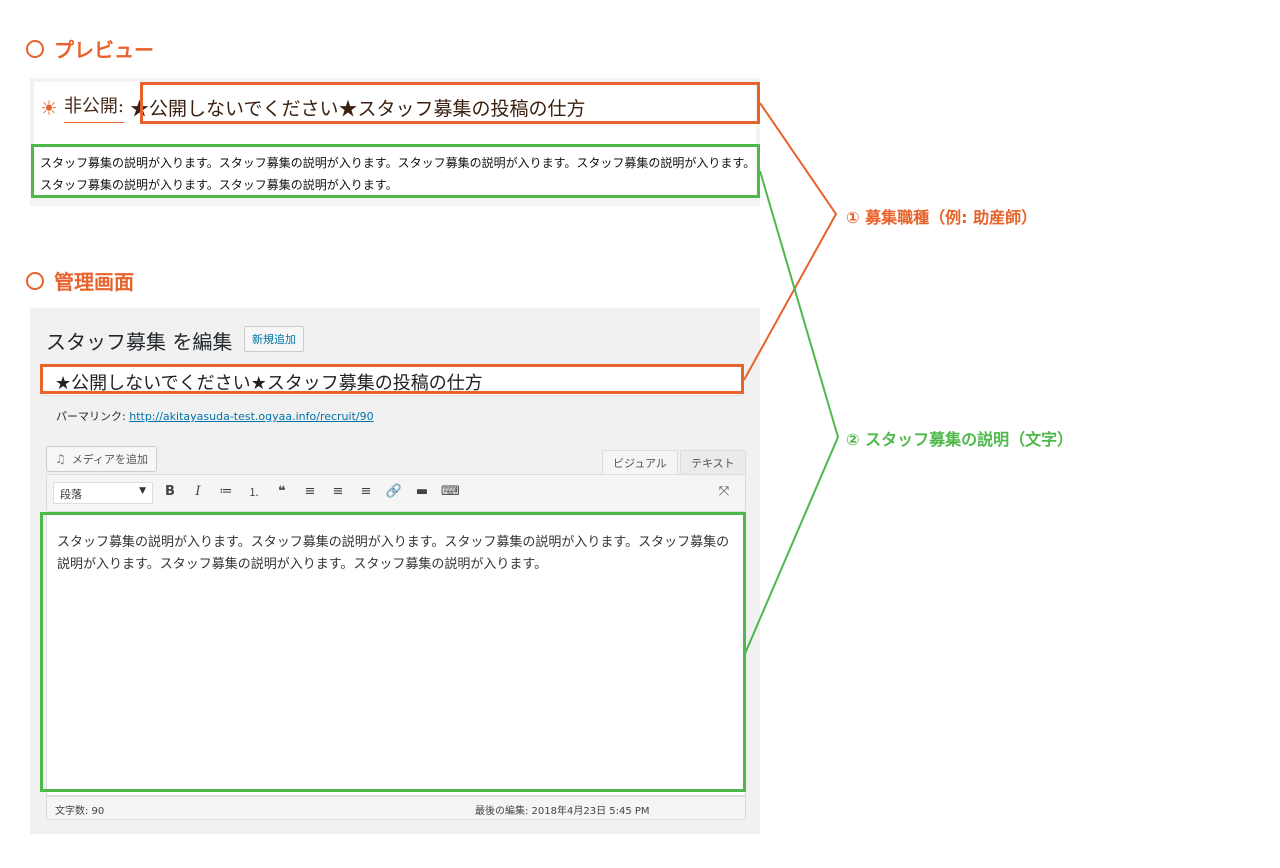 Image resolution: width=1280 pixels, height=868 pixels. I want to click on green-connector, so click(791, 413).